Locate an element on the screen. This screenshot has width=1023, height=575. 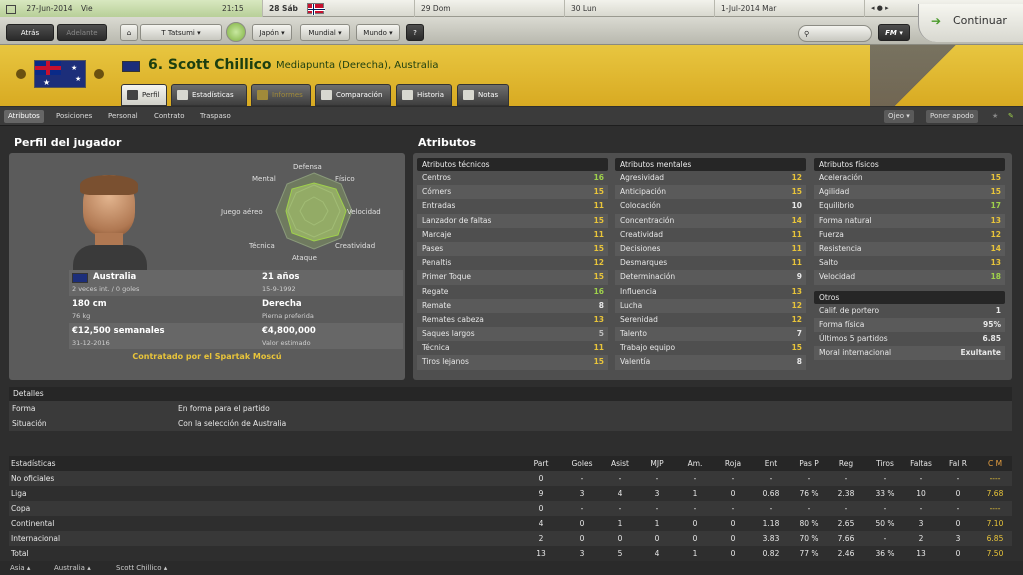
attribute-row: Moral internacional Exultante is located at coordinates (909, 353).